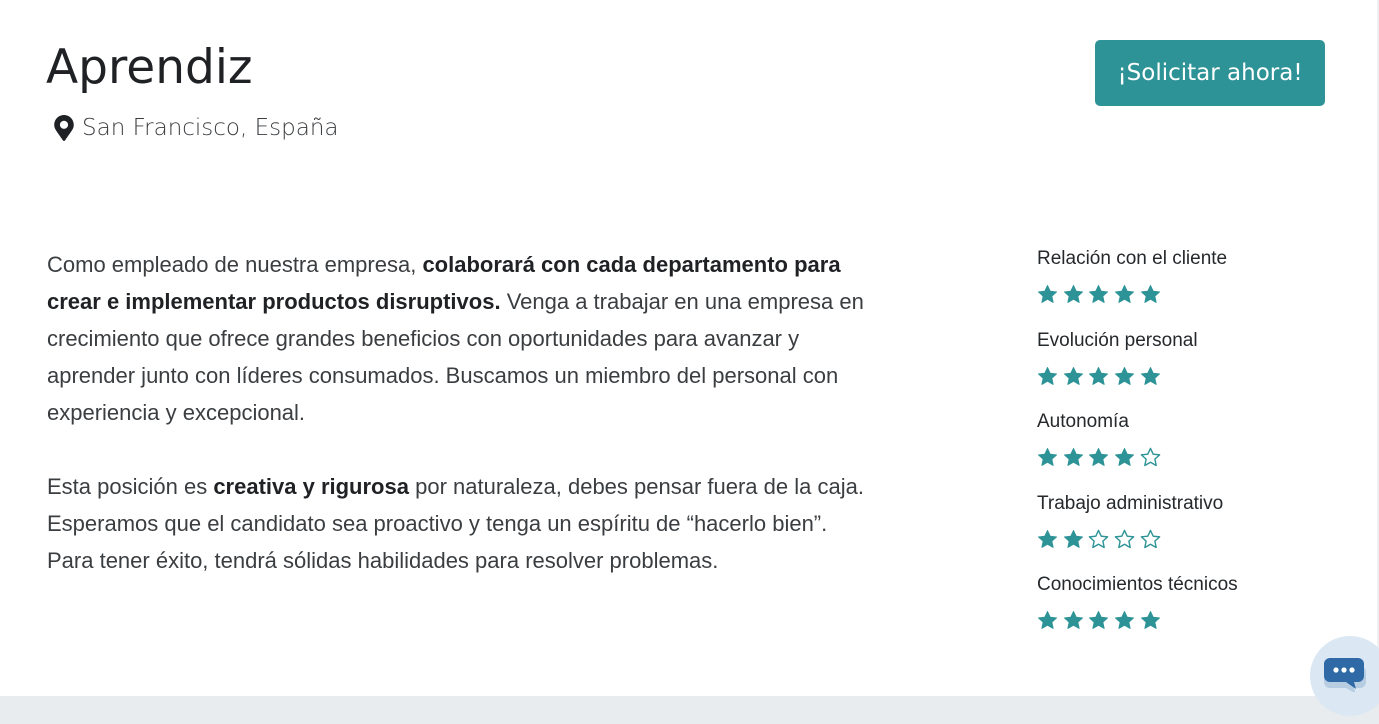  What do you see at coordinates (64, 128) in the screenshot?
I see `map-marker-icon` at bounding box center [64, 128].